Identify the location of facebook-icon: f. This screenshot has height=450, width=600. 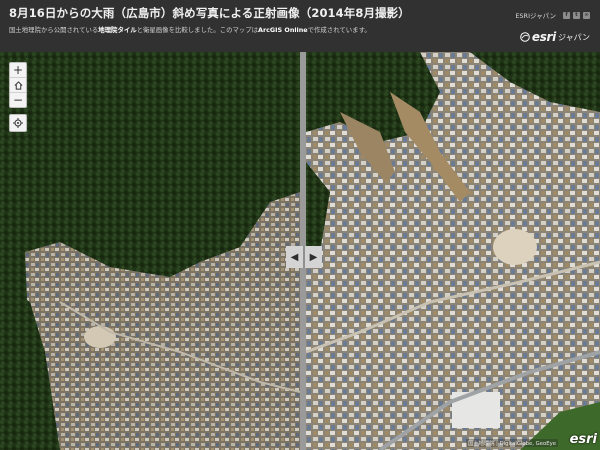
(566, 15).